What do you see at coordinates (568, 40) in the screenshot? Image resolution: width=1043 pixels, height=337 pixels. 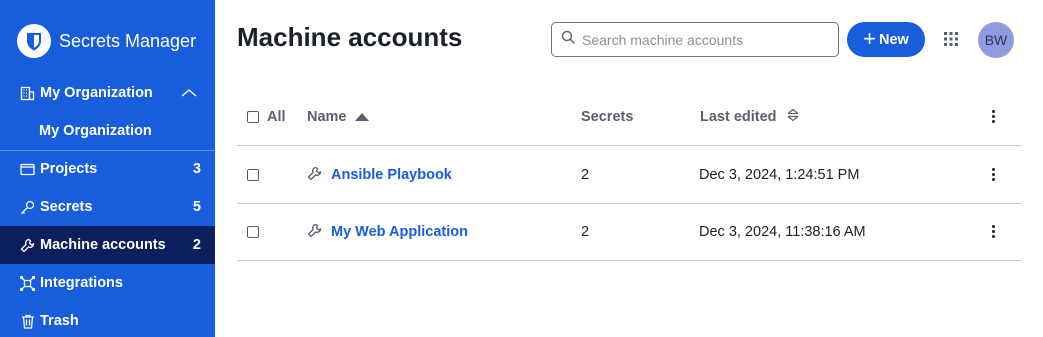 I see `search-icon` at bounding box center [568, 40].